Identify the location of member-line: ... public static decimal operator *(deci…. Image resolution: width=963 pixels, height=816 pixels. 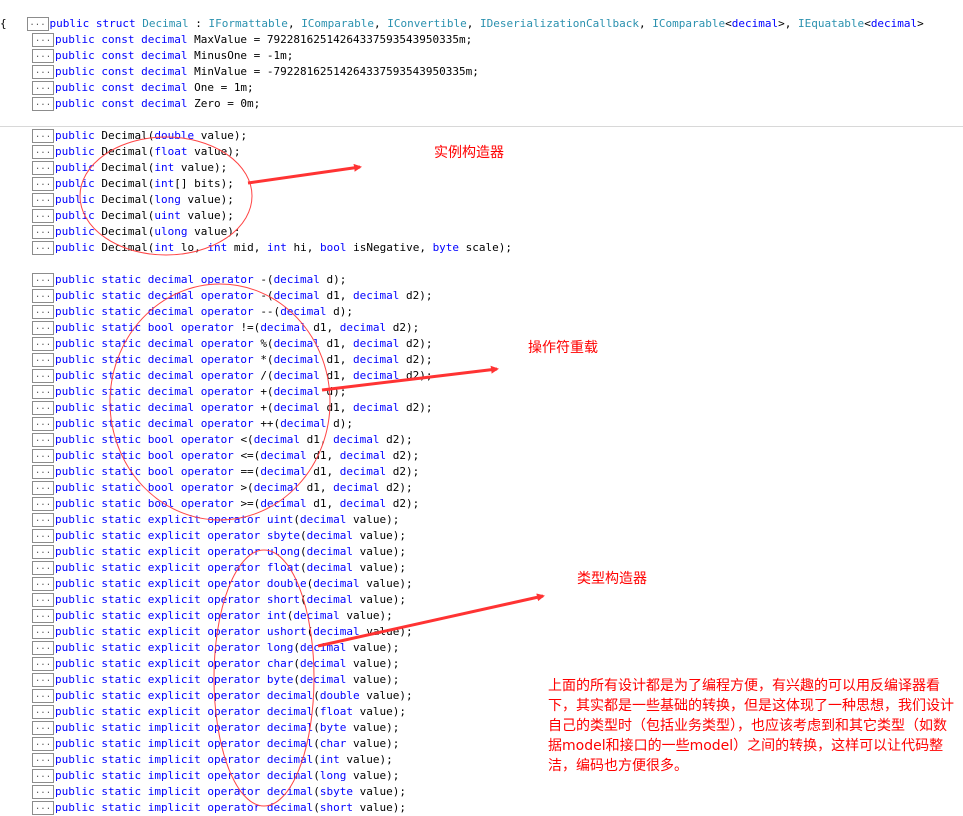
(232, 360).